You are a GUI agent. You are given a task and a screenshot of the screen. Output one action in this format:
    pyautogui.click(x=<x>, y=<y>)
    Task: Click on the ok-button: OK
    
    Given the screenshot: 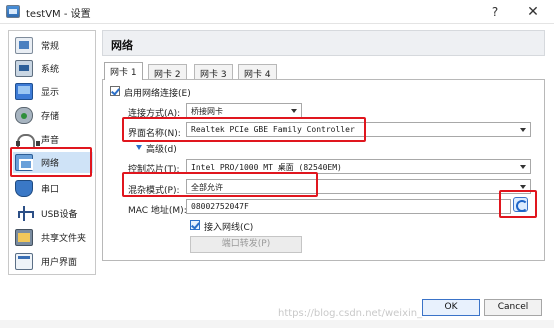 What is the action you would take?
    pyautogui.click(x=451, y=307)
    